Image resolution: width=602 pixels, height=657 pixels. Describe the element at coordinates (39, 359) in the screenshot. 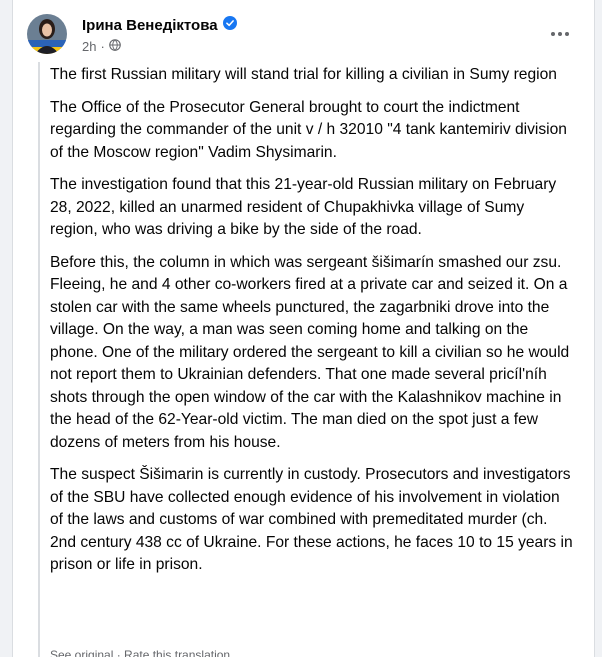

I see `thread-line` at that location.